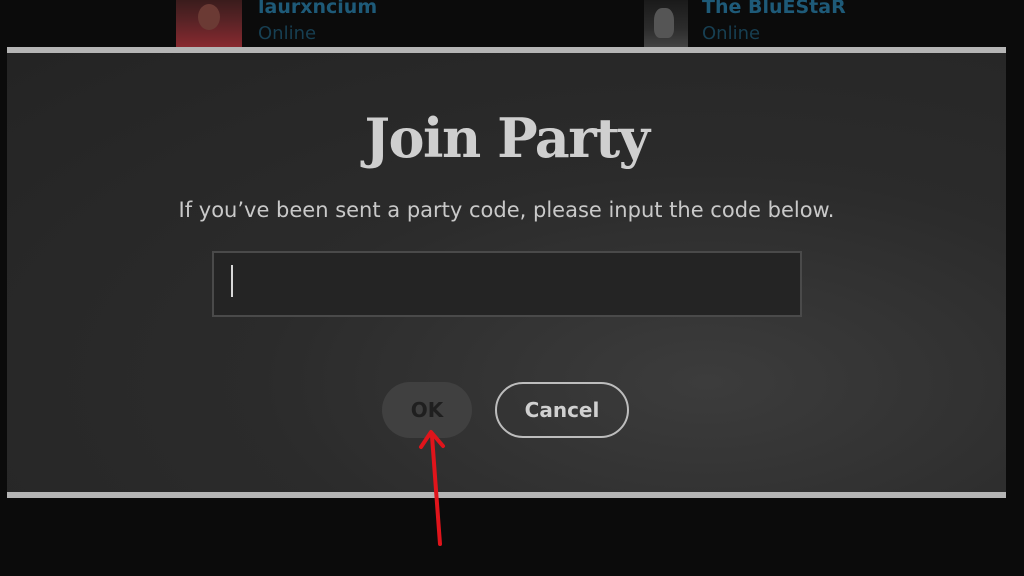 Image resolution: width=1024 pixels, height=576 pixels. What do you see at coordinates (427, 410) in the screenshot?
I see `ok-button: OK` at bounding box center [427, 410].